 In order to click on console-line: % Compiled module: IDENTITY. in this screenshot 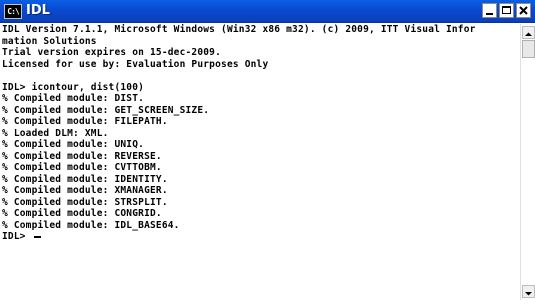, I will do `click(85, 179)`.